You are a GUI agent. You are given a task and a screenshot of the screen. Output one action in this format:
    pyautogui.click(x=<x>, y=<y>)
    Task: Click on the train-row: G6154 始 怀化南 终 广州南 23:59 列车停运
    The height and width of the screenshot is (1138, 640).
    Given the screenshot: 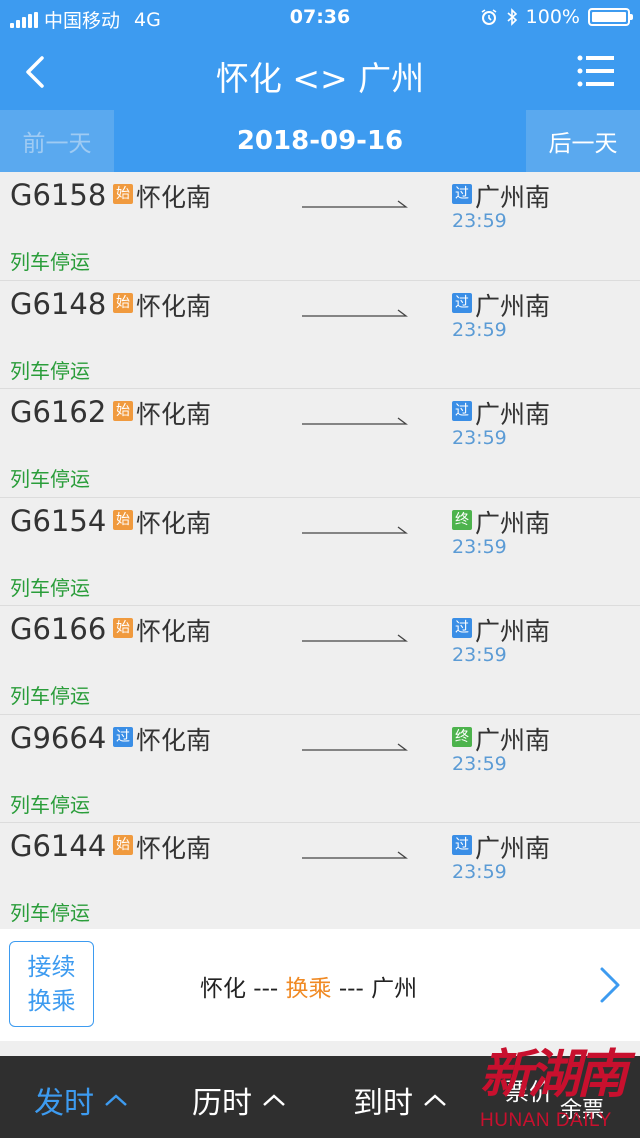 What is the action you would take?
    pyautogui.click(x=320, y=551)
    